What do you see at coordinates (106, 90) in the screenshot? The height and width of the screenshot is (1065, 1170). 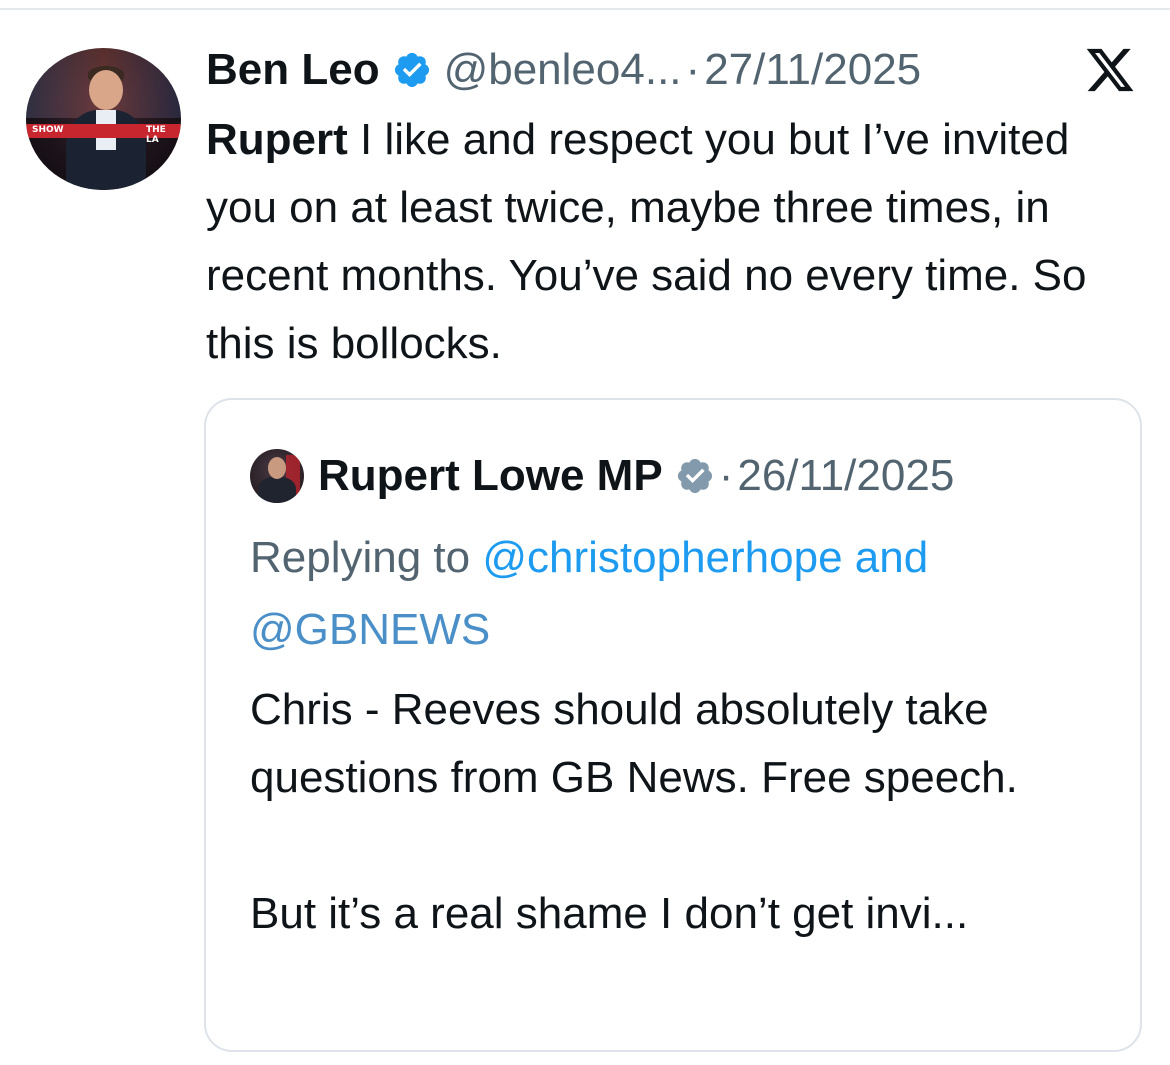 I see `avatar-head` at bounding box center [106, 90].